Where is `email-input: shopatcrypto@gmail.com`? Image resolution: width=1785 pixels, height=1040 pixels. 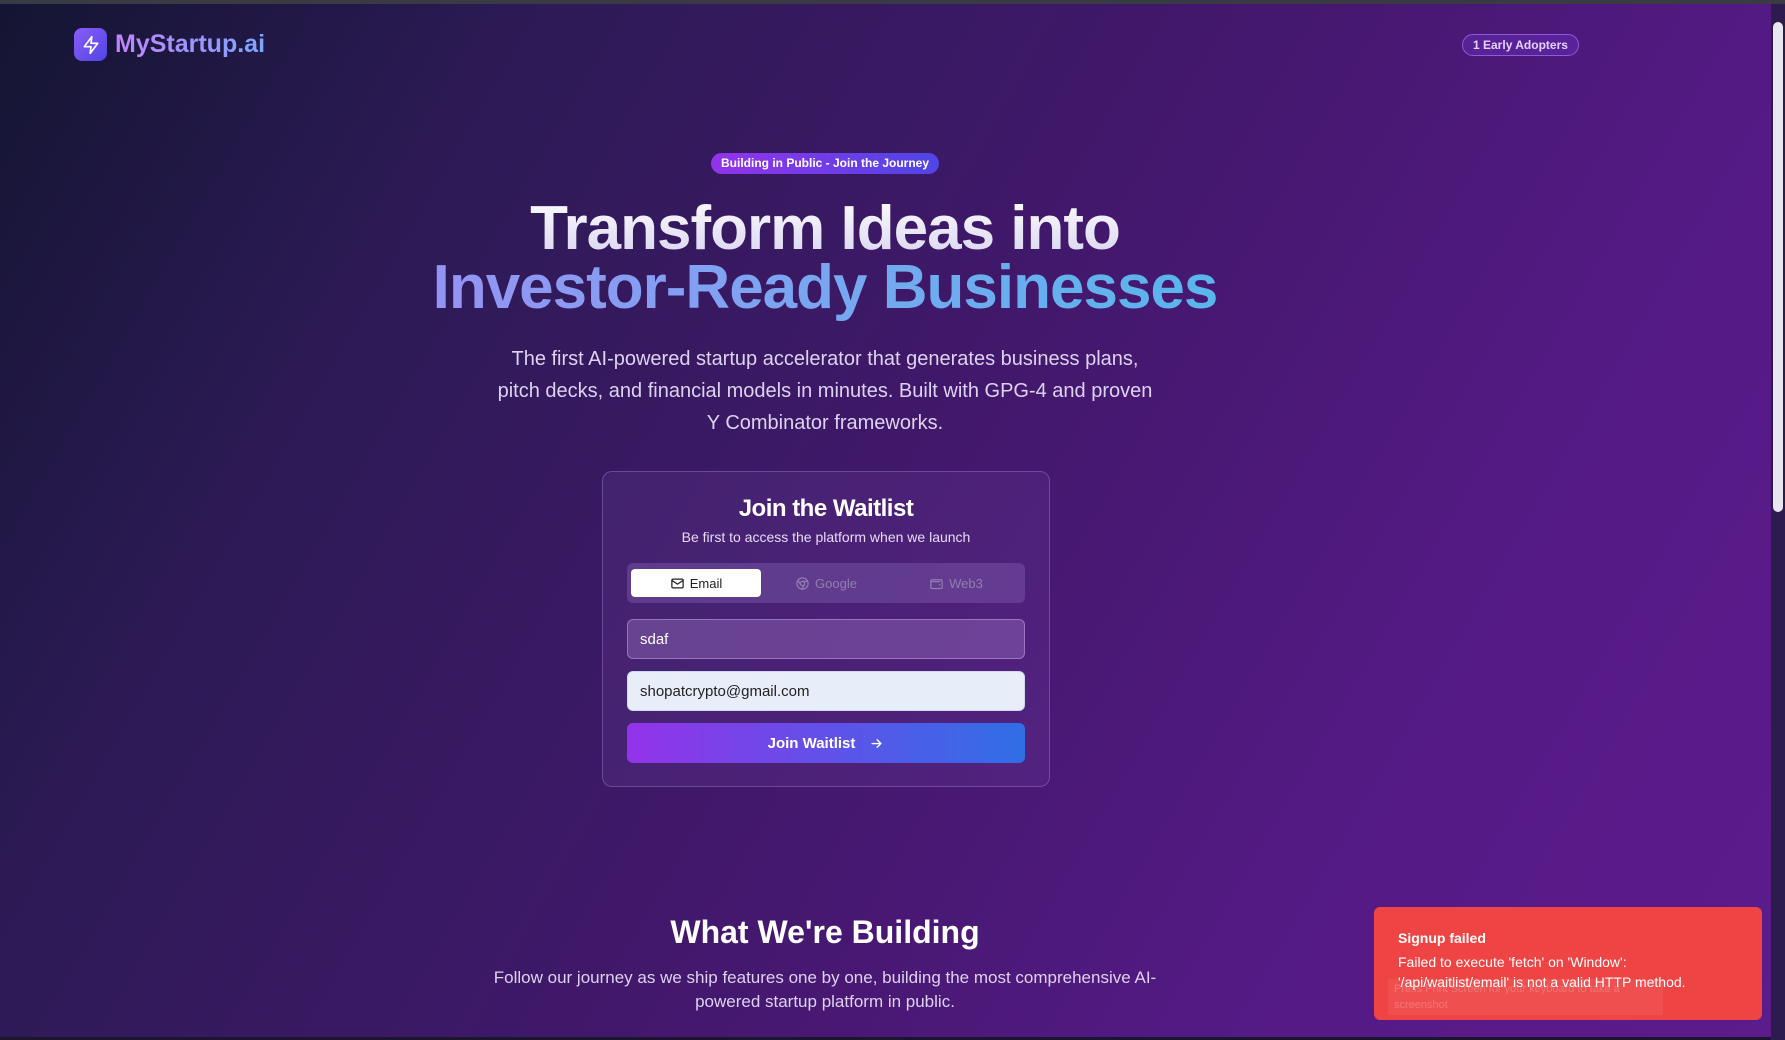 email-input: shopatcrypto@gmail.com is located at coordinates (826, 691).